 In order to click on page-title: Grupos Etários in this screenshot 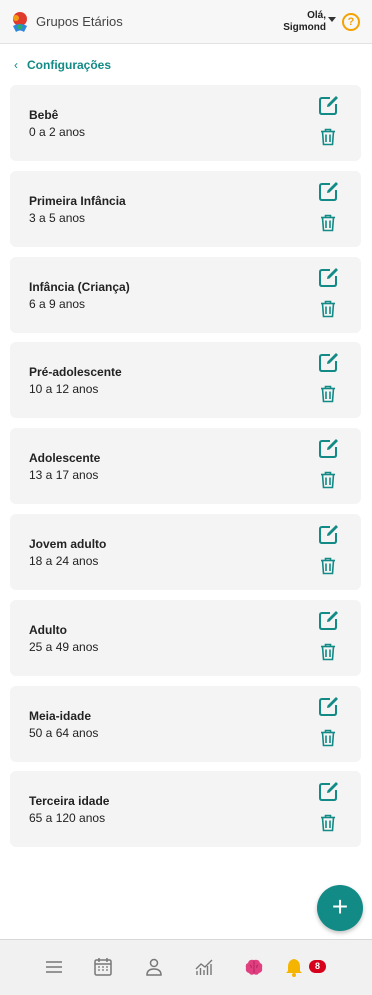, I will do `click(79, 21)`.